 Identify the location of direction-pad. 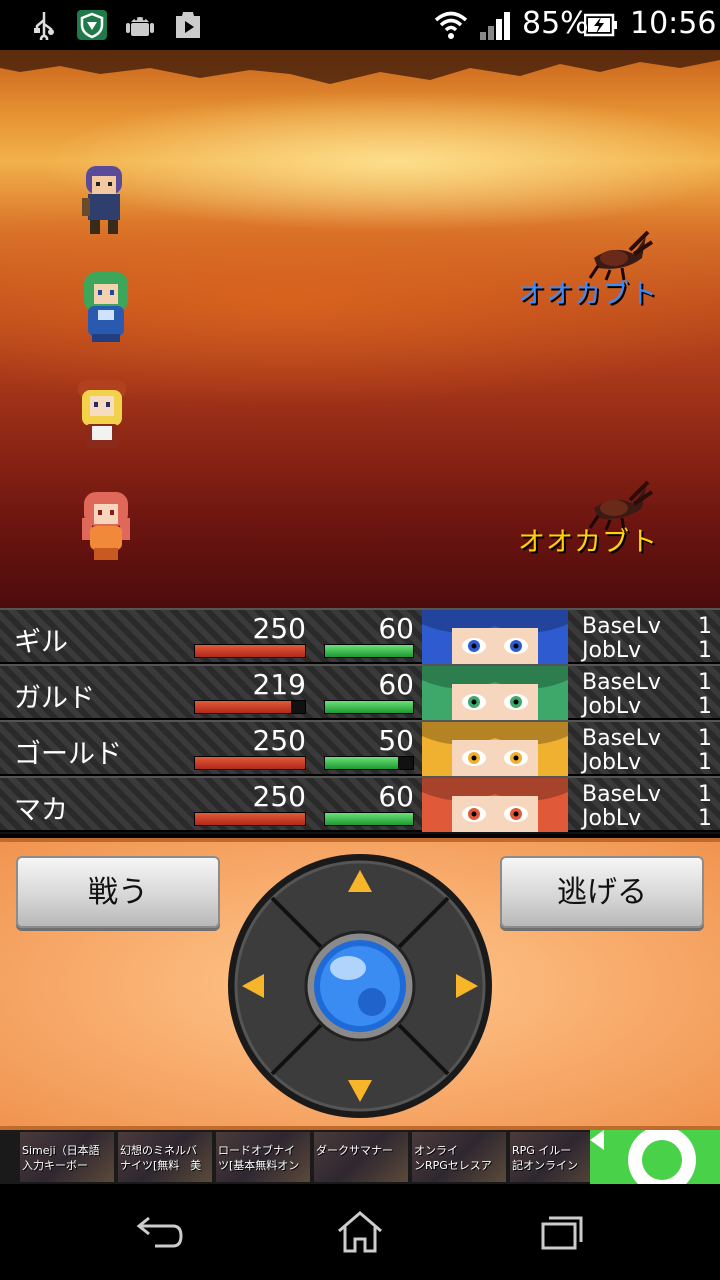
(360, 986).